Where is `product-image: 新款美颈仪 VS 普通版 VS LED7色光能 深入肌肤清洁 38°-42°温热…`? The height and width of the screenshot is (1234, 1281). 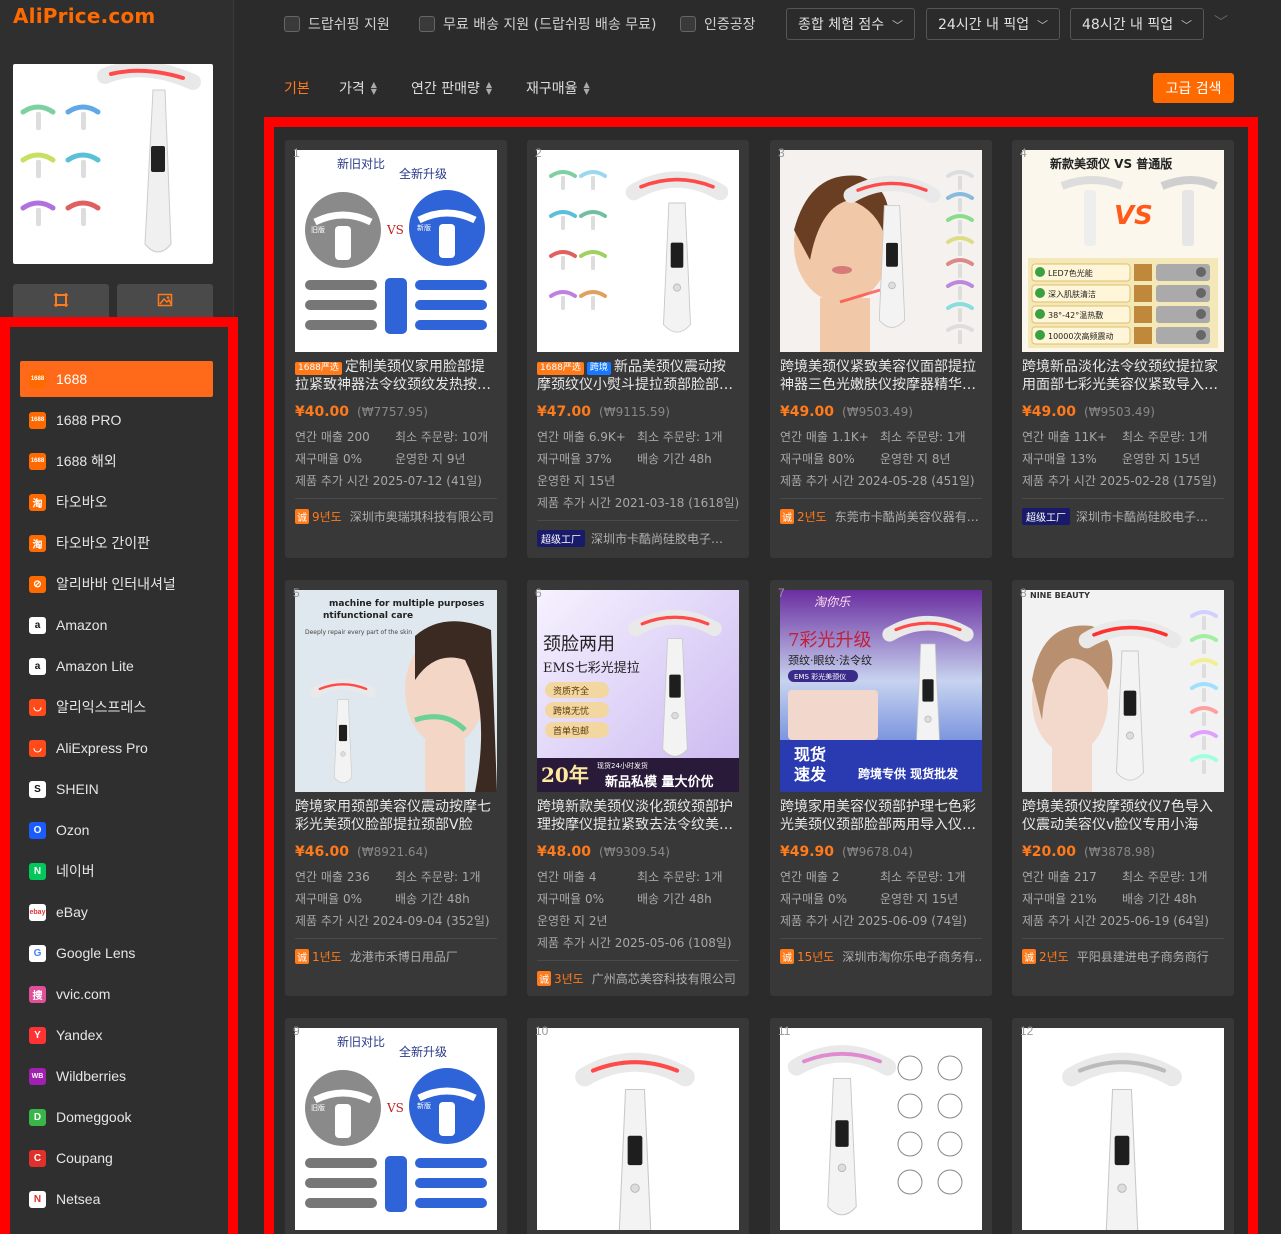
product-image: 新款美颈仪 VS 普通版 VS LED7色光能 深入肌肤清洁 38°-42°温热… is located at coordinates (1123, 251).